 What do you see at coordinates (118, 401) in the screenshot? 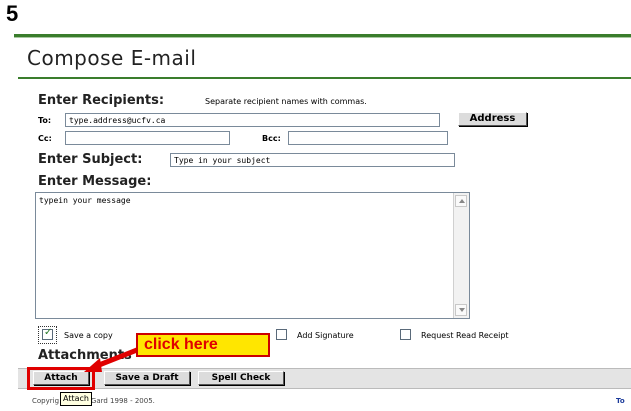
I see `footer-copyright-suffix: unGard 1998 - 2005.` at bounding box center [118, 401].